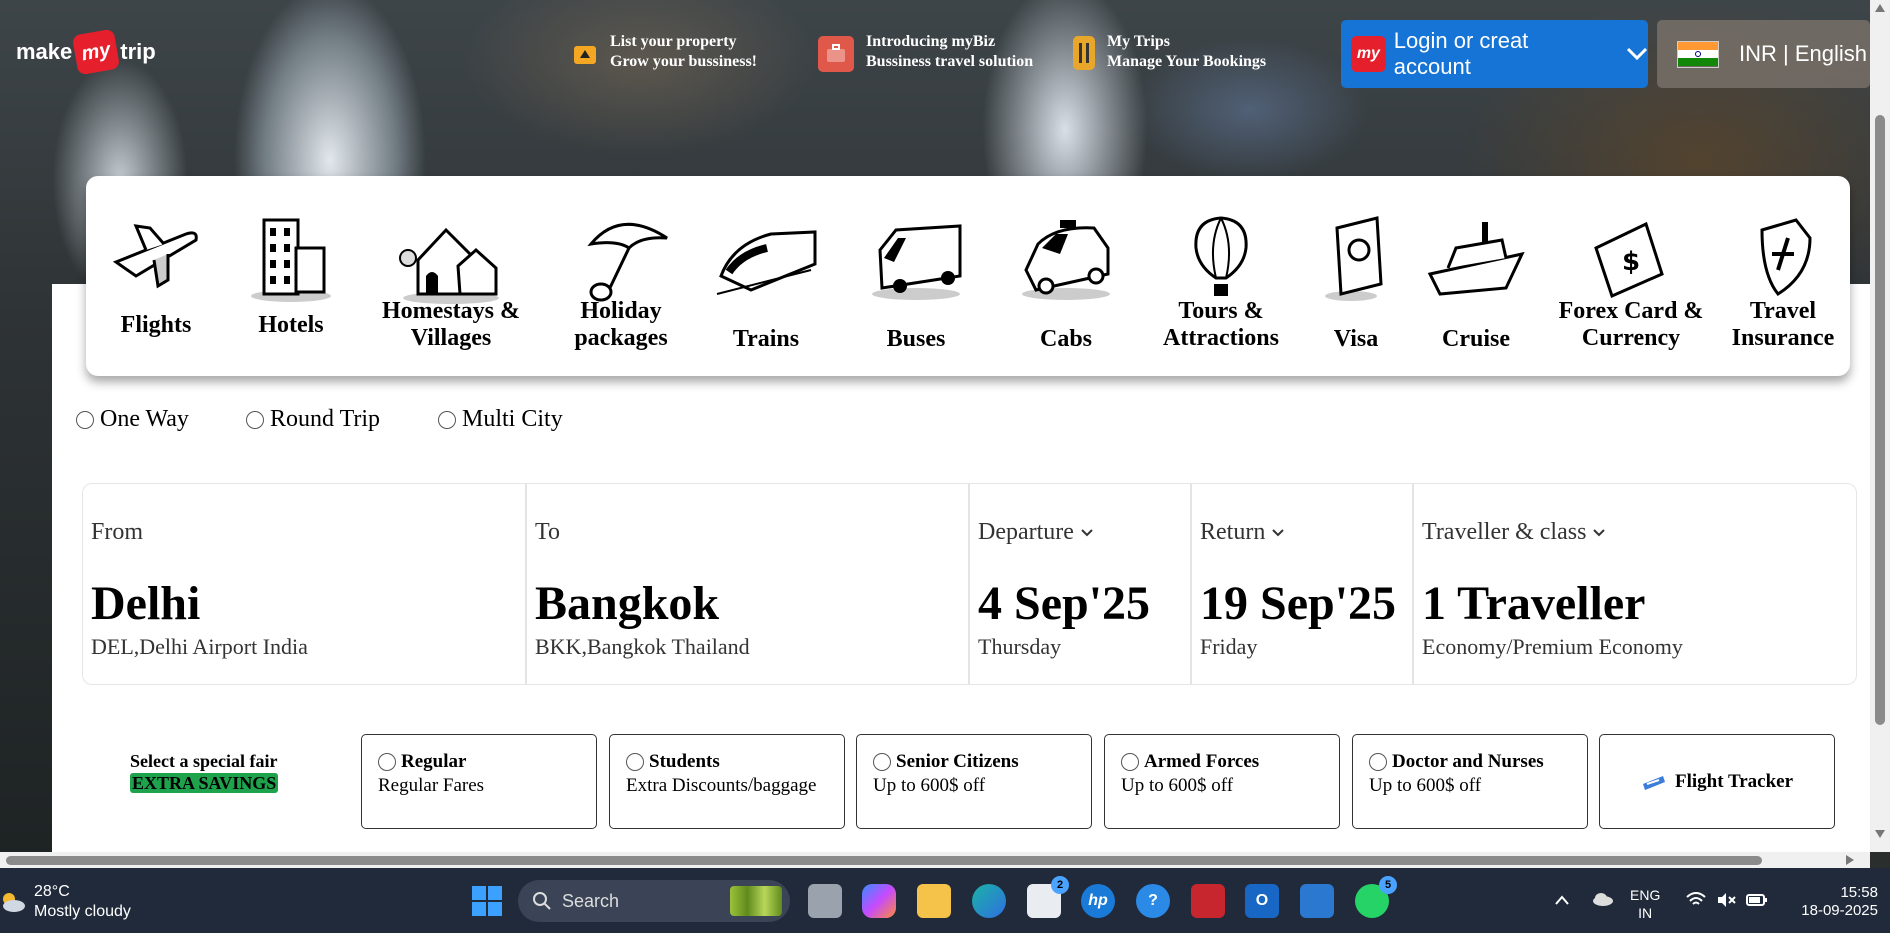  Describe the element at coordinates (879, 901) in the screenshot. I see `copilot-icon` at that location.